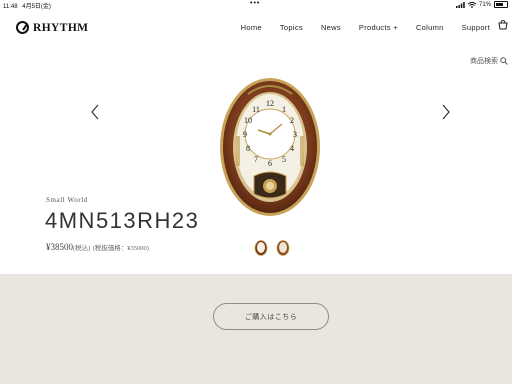 The width and height of the screenshot is (512, 384). Describe the element at coordinates (248, 120) in the screenshot. I see `svg-text: 10` at that location.